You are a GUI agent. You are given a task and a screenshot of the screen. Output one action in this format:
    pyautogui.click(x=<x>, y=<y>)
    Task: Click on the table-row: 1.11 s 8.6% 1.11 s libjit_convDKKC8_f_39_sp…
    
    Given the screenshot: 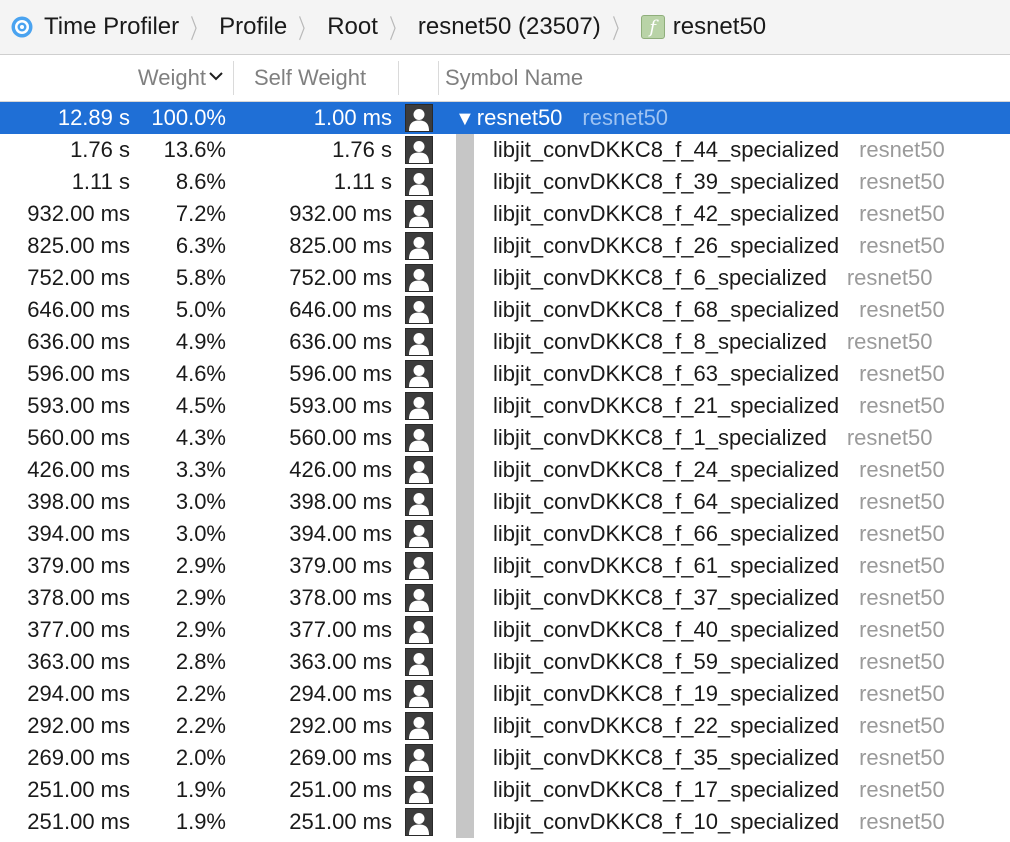 What is the action you would take?
    pyautogui.click(x=505, y=182)
    